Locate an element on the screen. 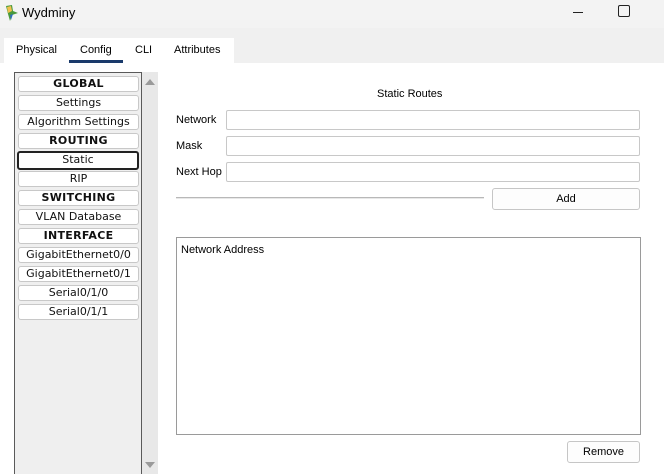 The image size is (664, 474). next-hop-input is located at coordinates (433, 172).